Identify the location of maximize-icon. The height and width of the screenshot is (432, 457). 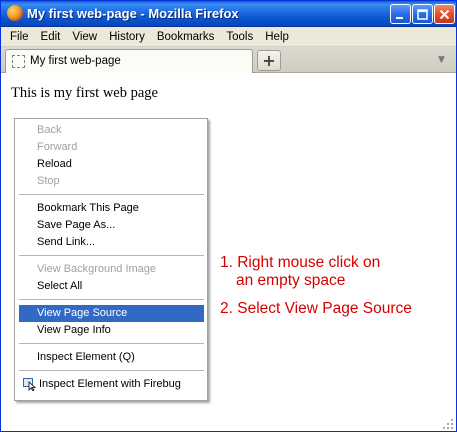
(422, 14).